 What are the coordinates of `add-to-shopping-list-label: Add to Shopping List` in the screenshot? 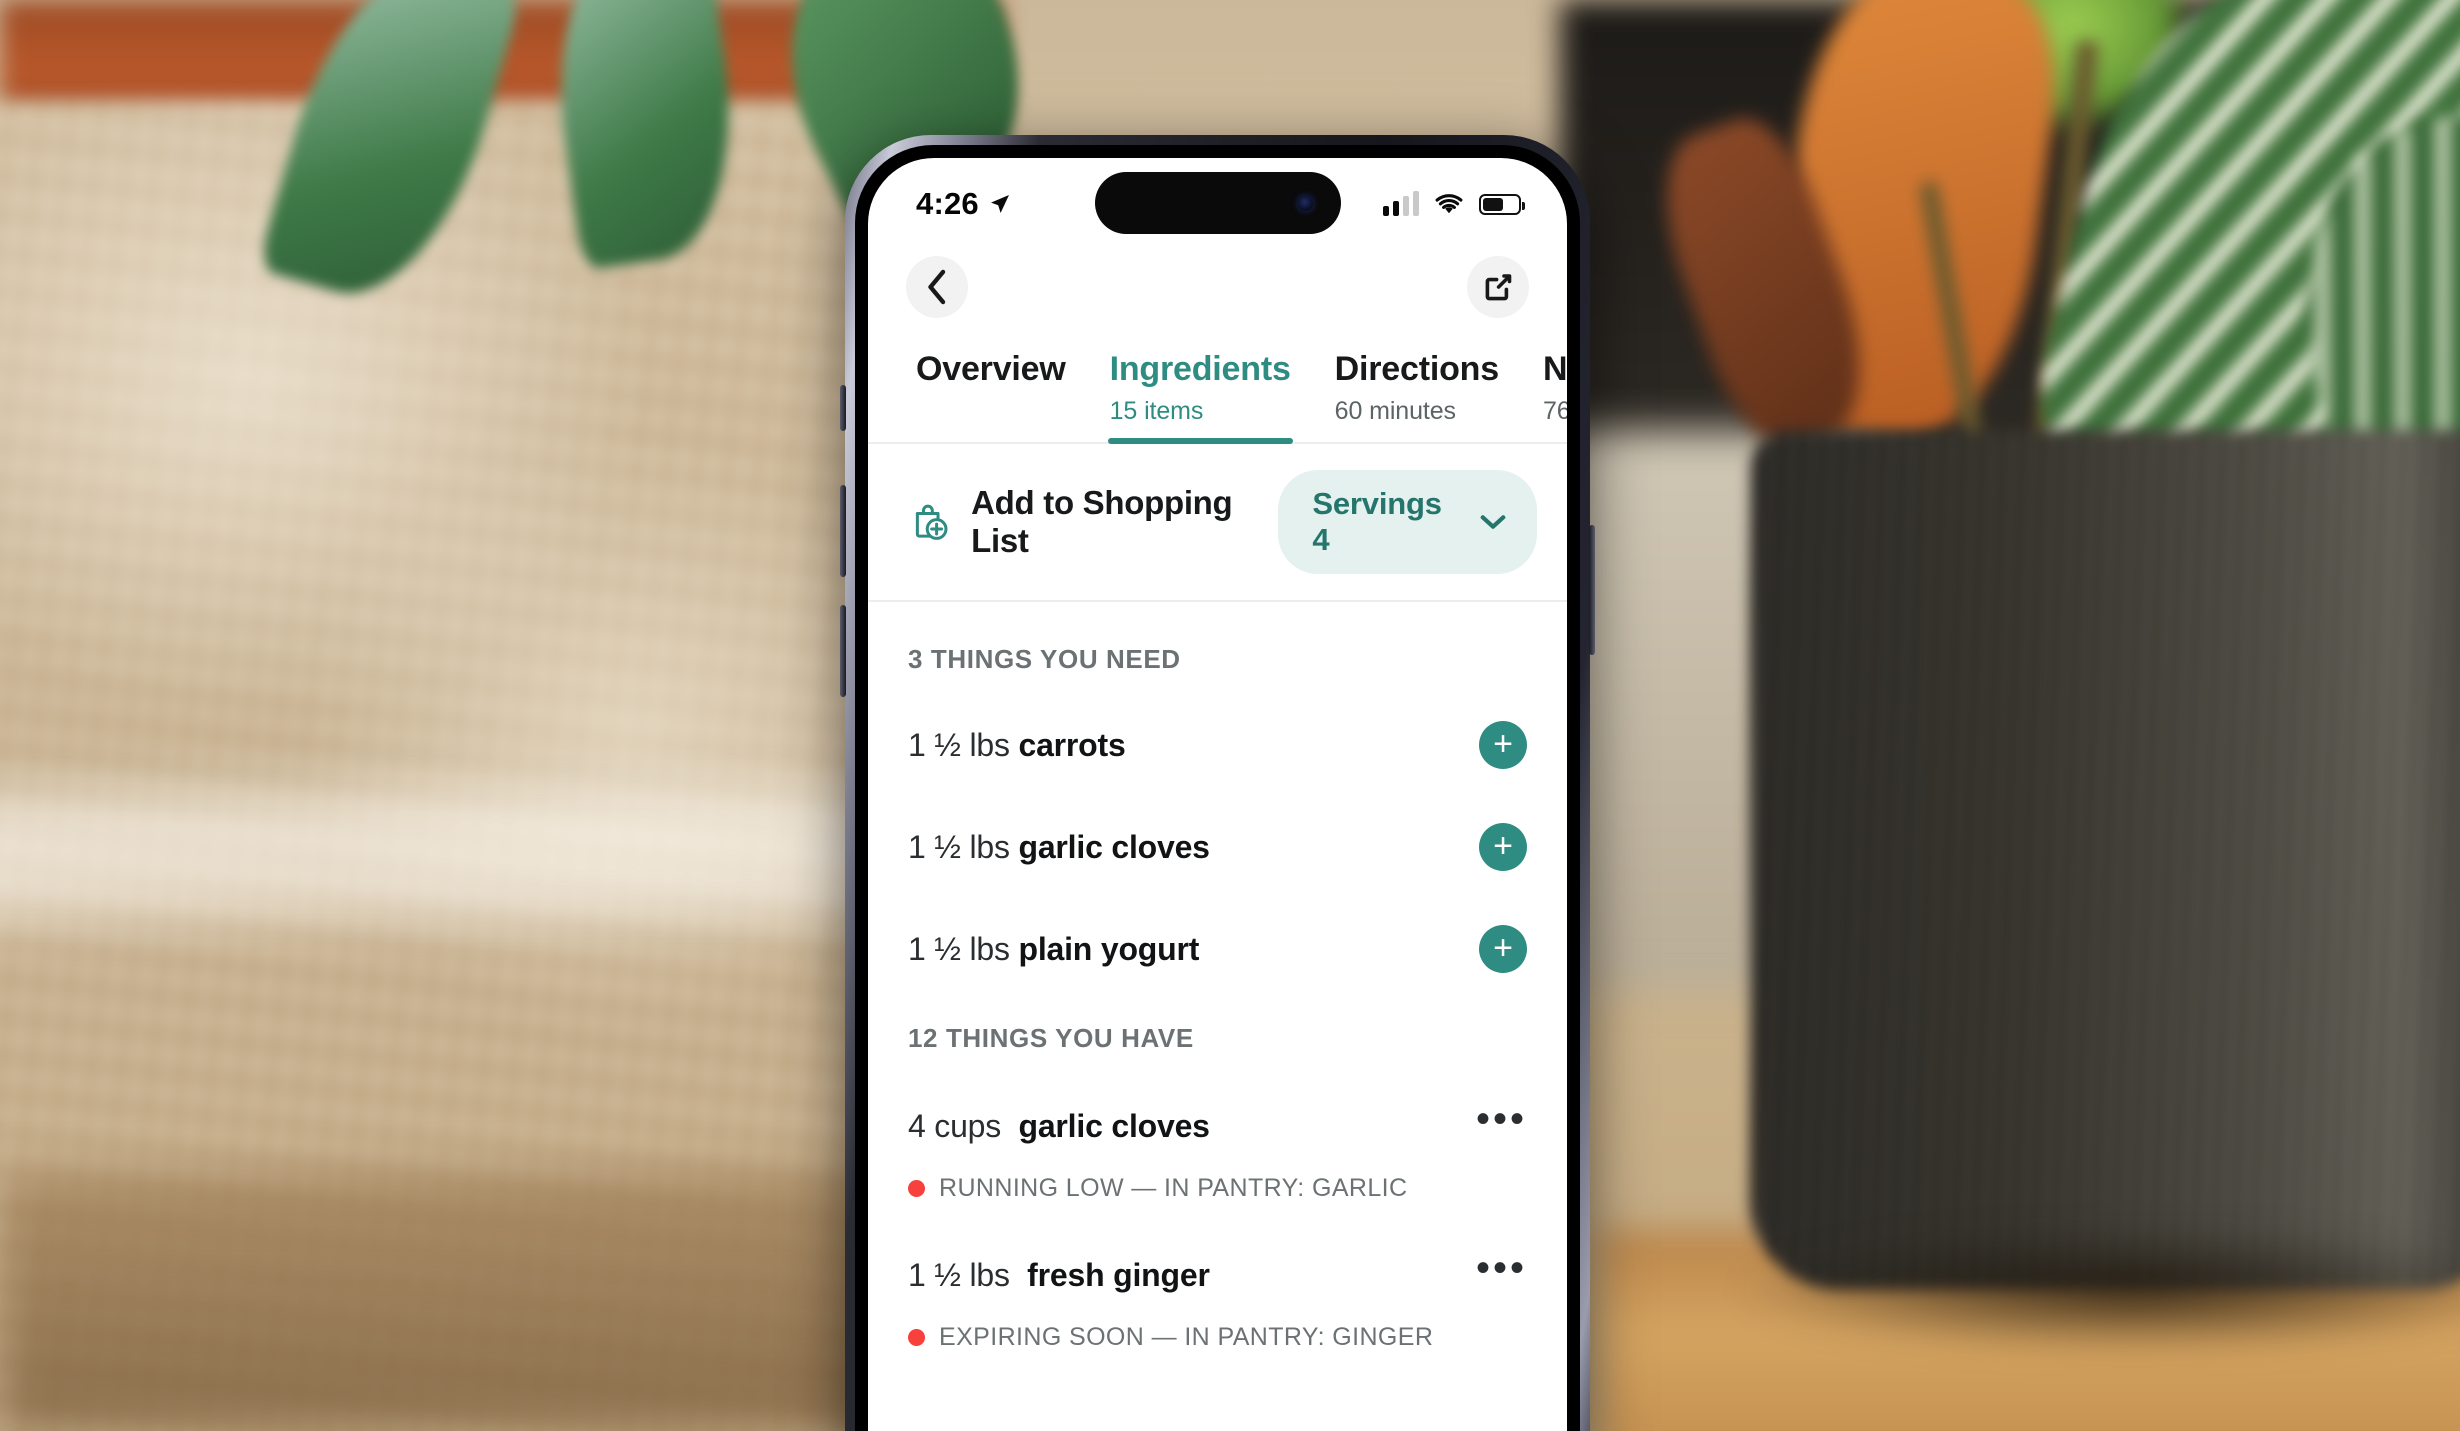 It's located at (1102, 521).